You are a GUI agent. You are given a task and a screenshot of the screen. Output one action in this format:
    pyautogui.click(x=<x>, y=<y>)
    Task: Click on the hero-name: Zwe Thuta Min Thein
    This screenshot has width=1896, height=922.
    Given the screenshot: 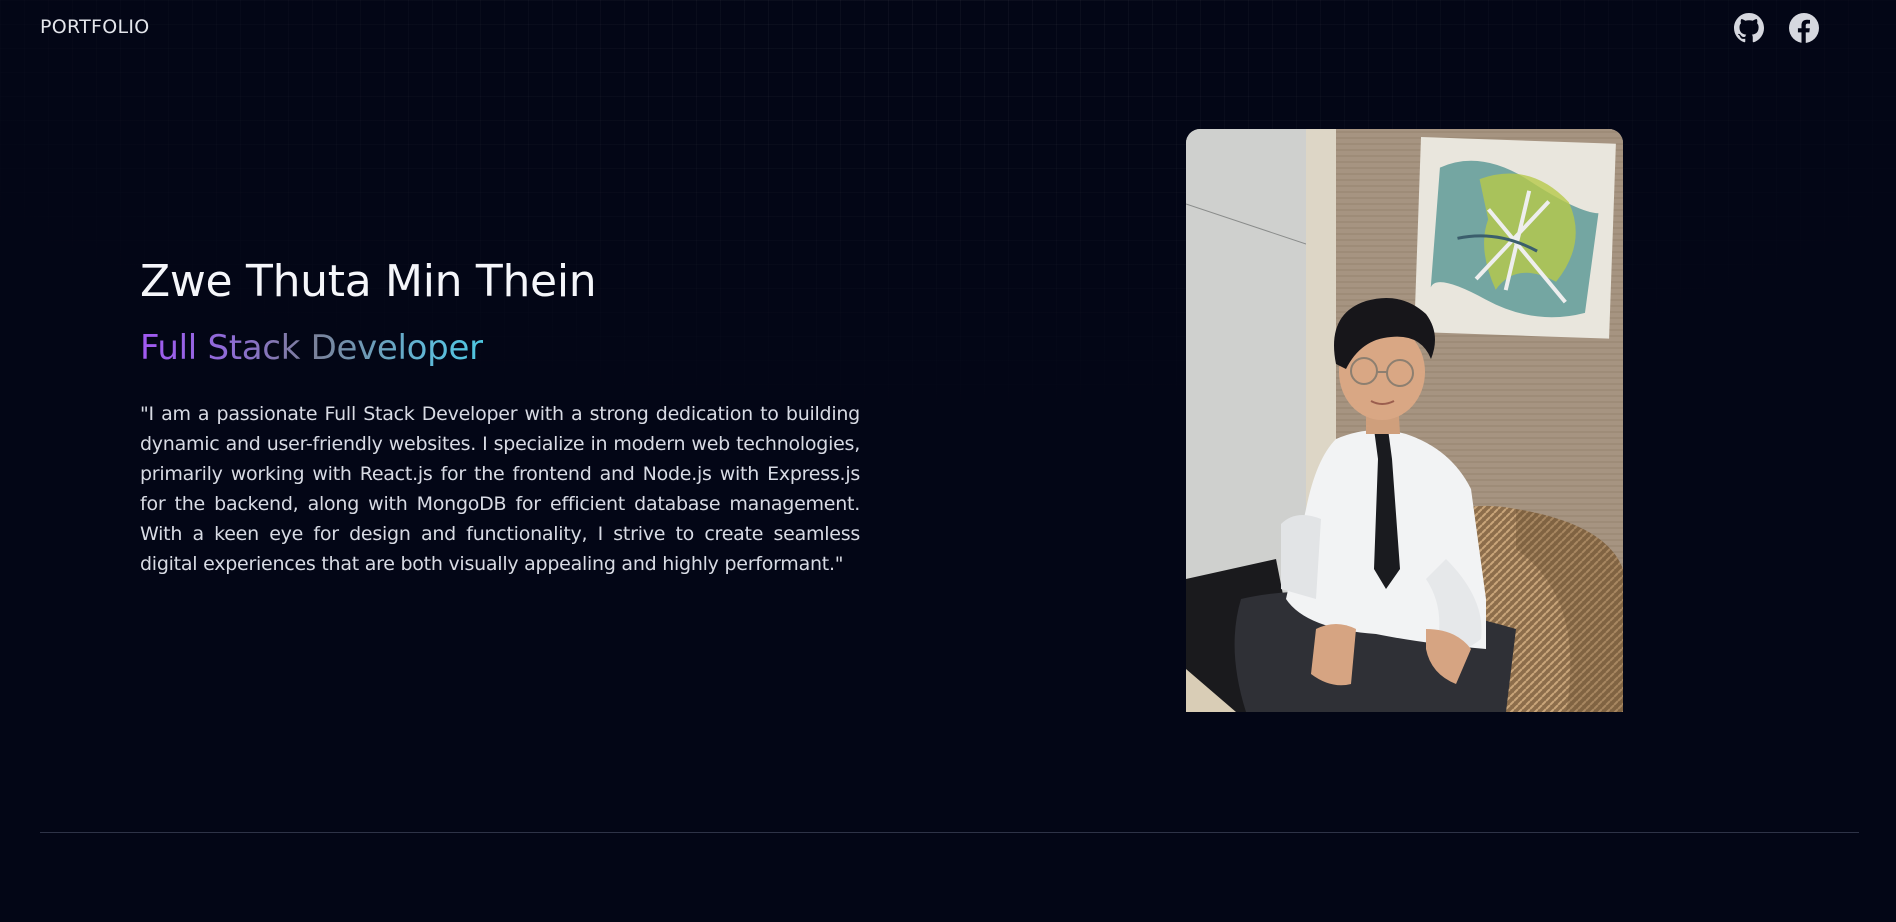 What is the action you would take?
    pyautogui.click(x=368, y=281)
    